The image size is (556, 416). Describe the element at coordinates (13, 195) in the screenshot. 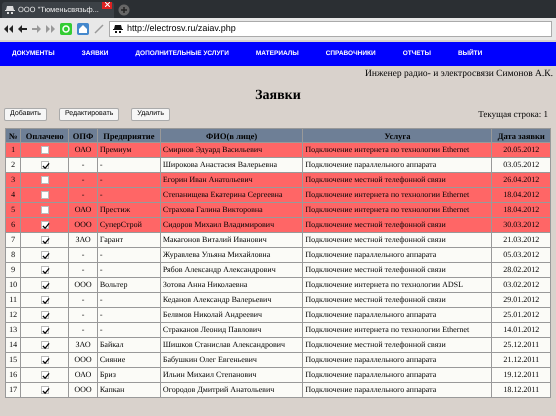

I see `table-cell: 4` at that location.